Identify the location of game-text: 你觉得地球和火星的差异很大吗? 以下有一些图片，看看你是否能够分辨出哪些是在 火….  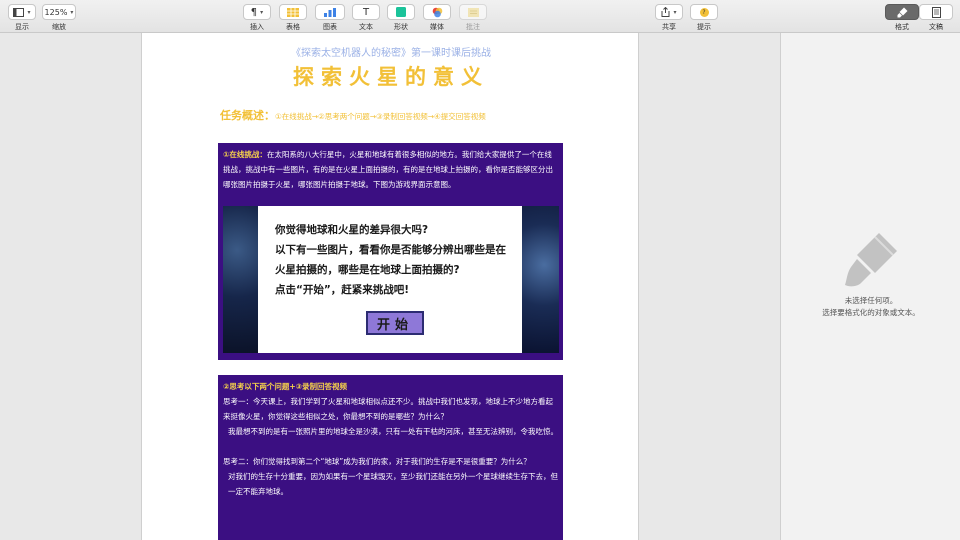
(390, 260).